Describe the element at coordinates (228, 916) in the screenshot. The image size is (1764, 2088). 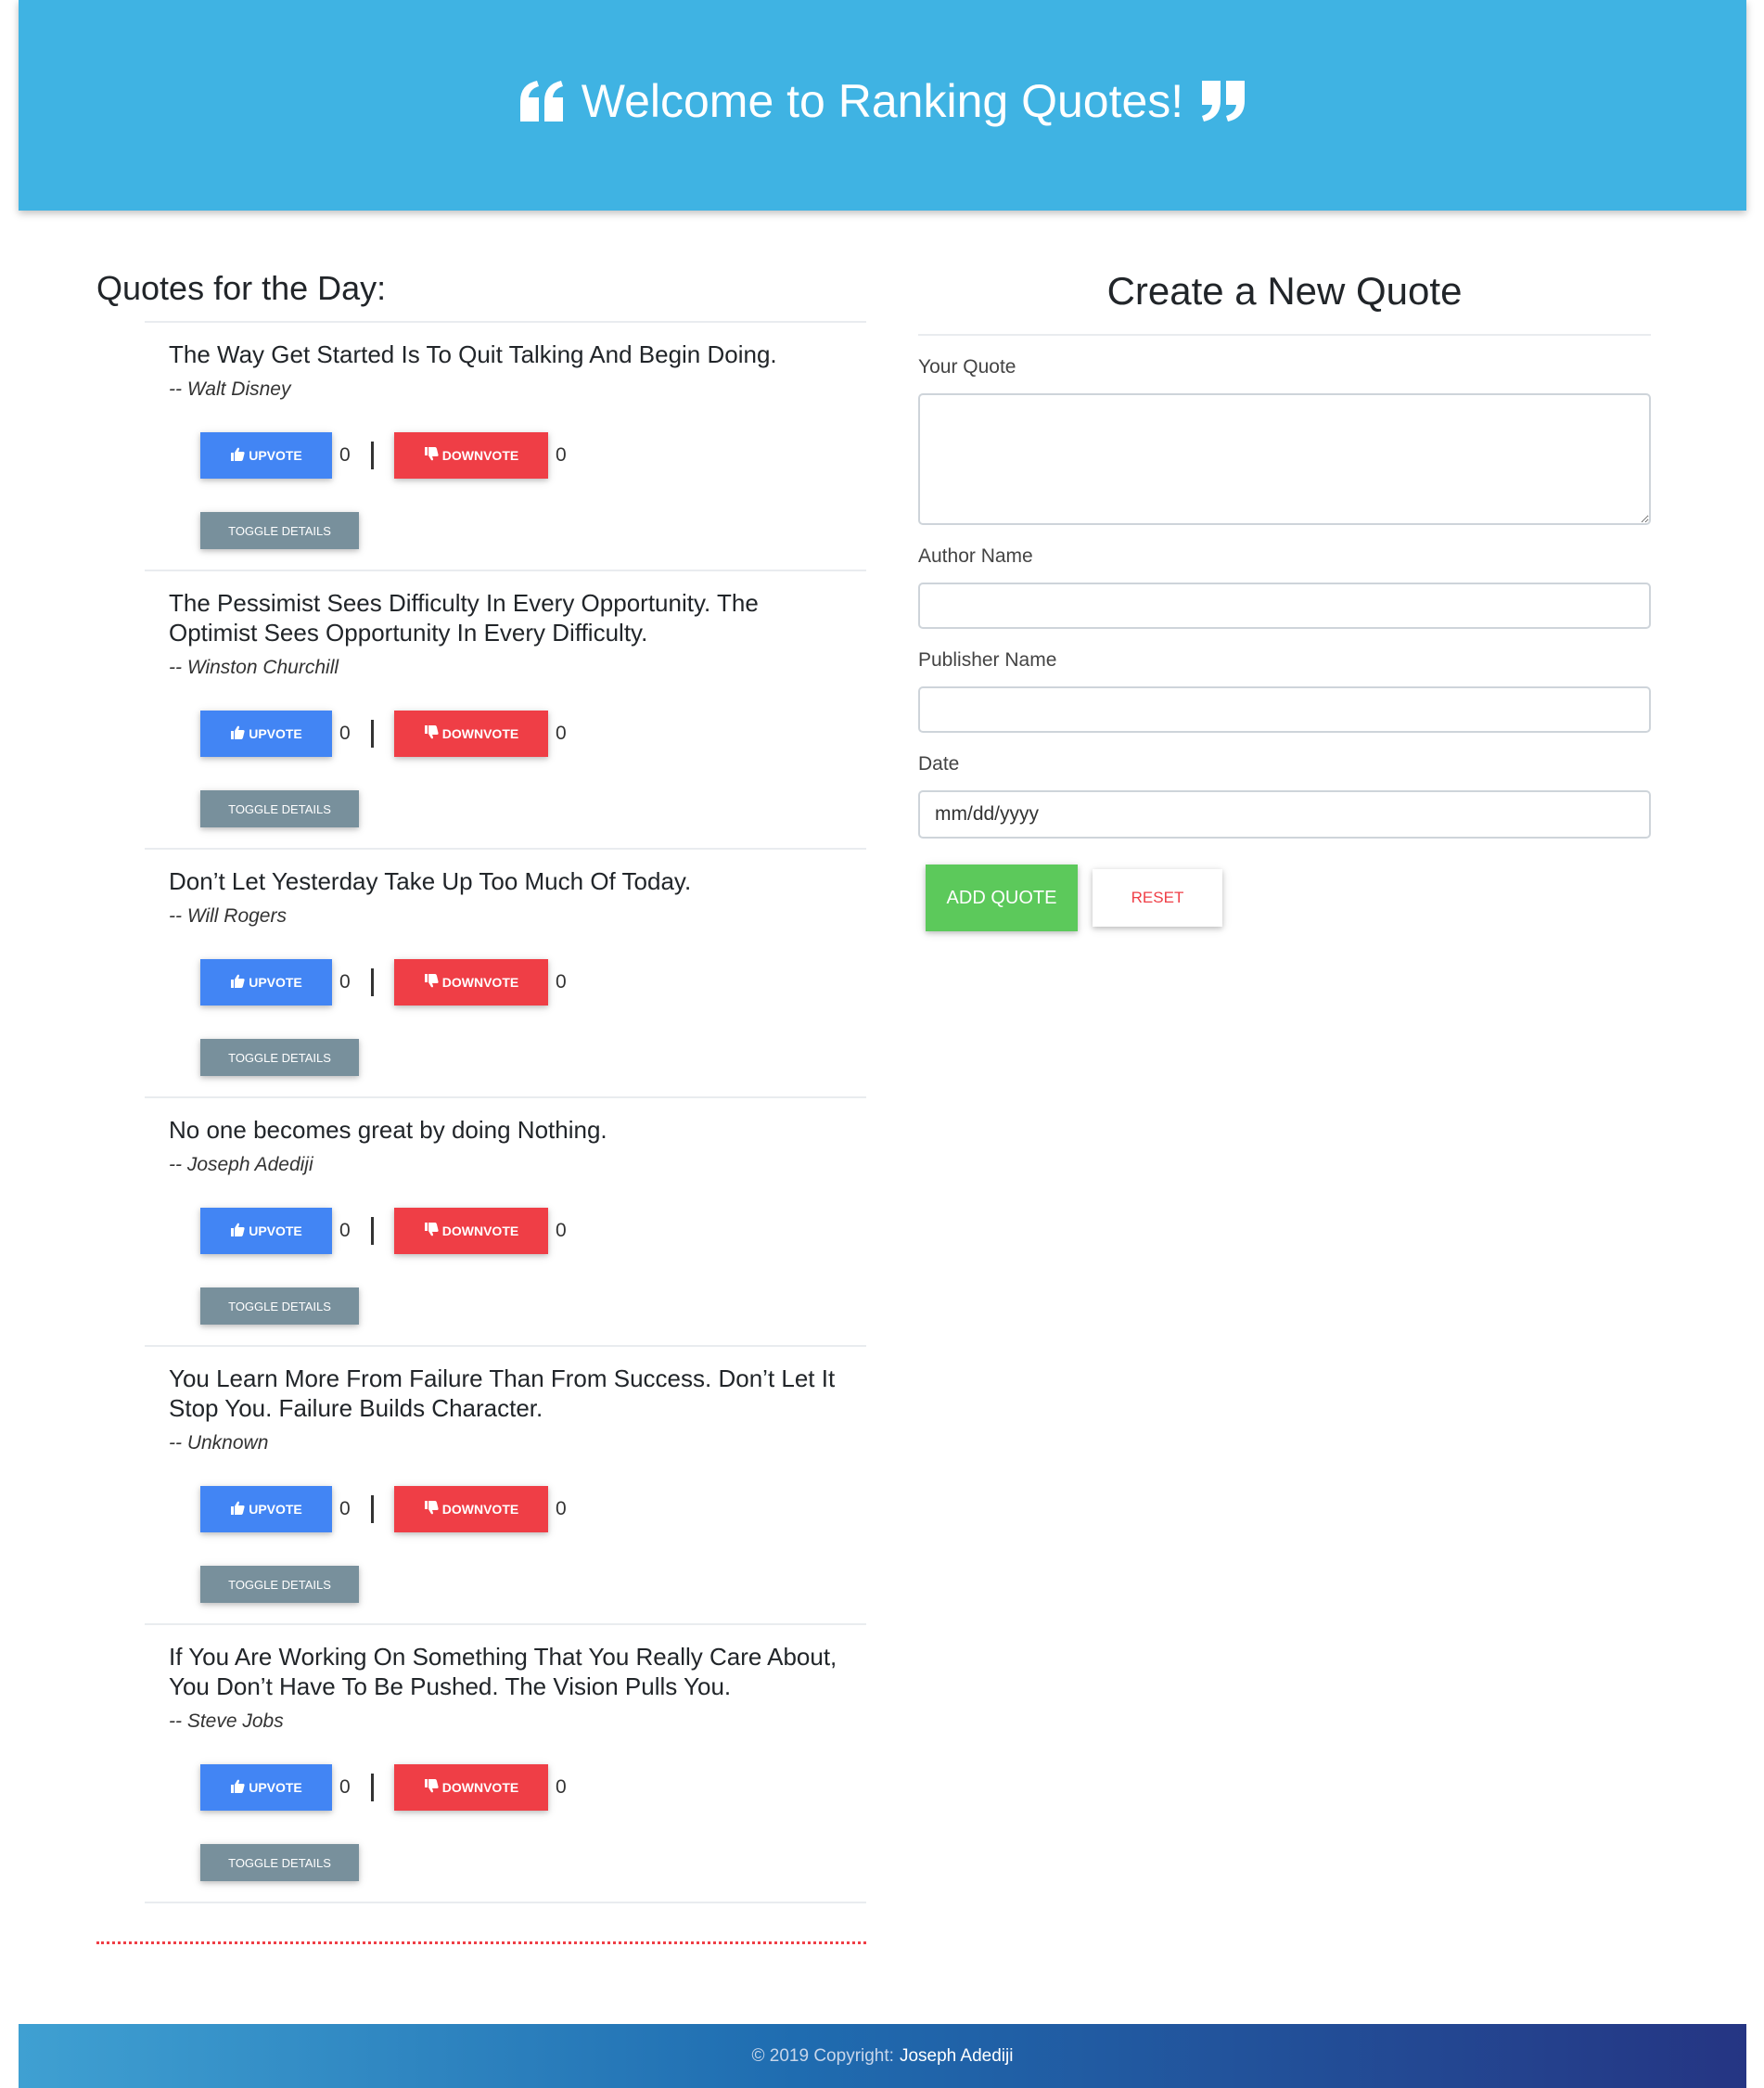
I see `quote-author: -- Will Rogers` at that location.